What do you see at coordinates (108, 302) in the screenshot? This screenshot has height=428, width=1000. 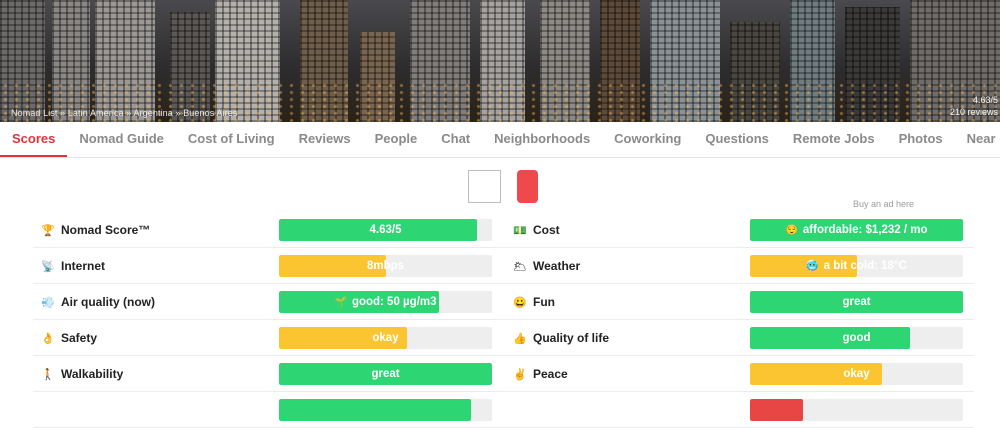 I see `score-label-text: Air quality (now)` at bounding box center [108, 302].